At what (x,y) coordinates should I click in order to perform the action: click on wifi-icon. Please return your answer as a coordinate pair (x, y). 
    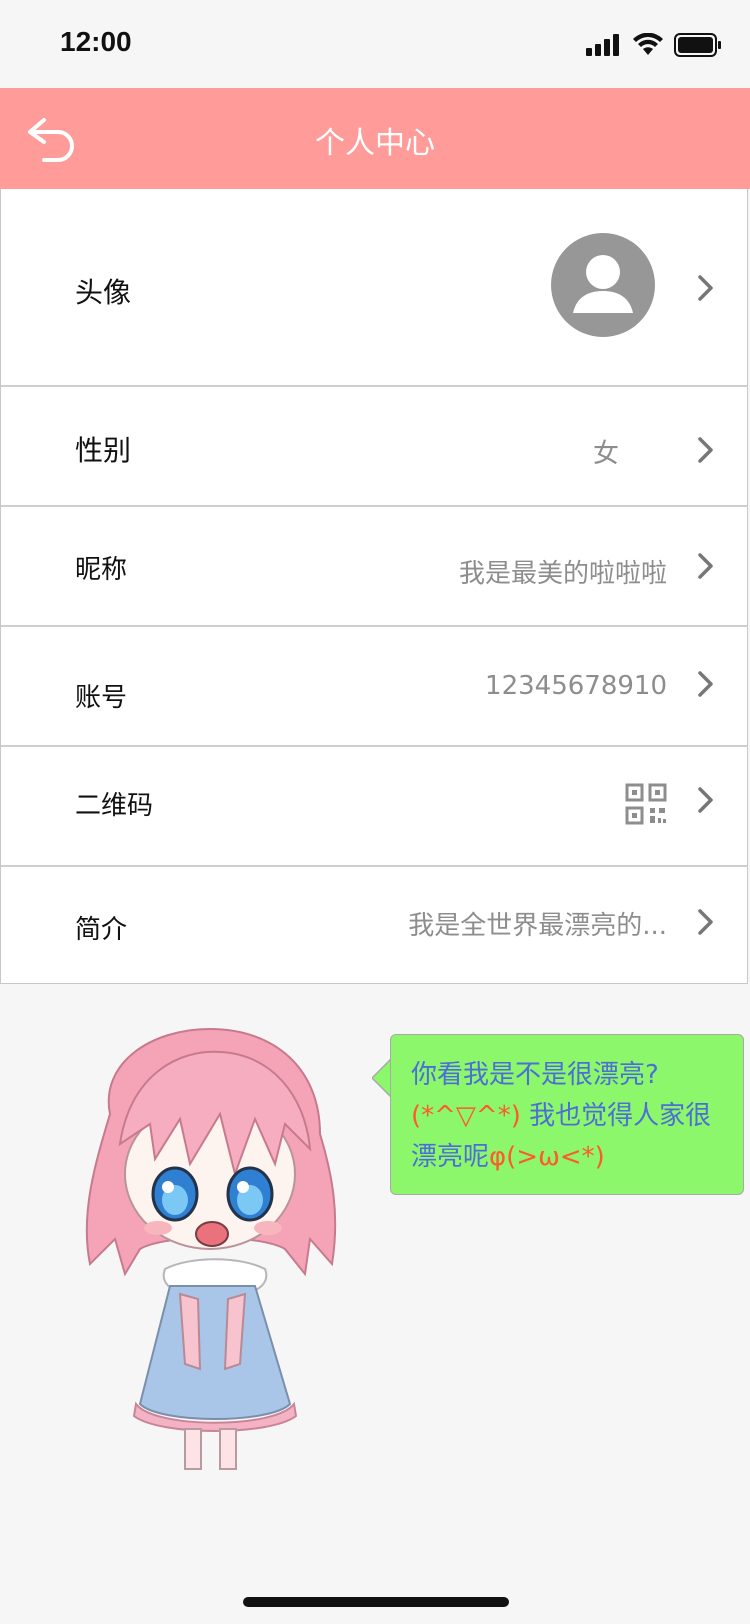
    Looking at the image, I should click on (648, 44).